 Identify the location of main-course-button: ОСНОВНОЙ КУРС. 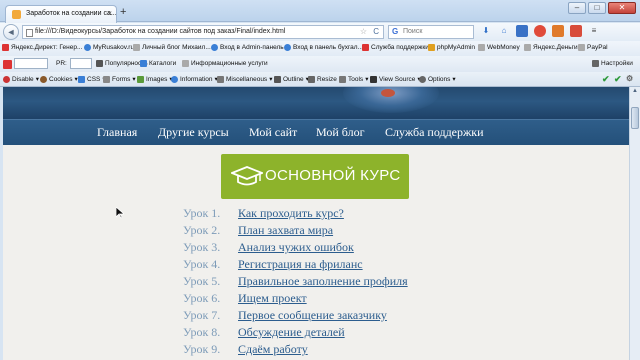
(315, 176).